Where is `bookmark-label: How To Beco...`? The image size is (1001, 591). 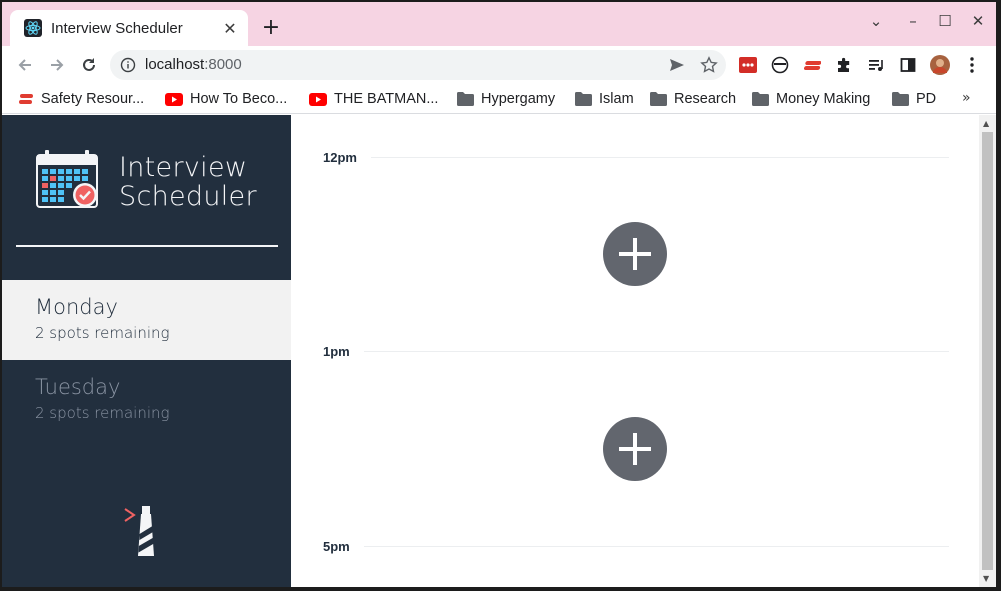 bookmark-label: How To Beco... is located at coordinates (239, 99).